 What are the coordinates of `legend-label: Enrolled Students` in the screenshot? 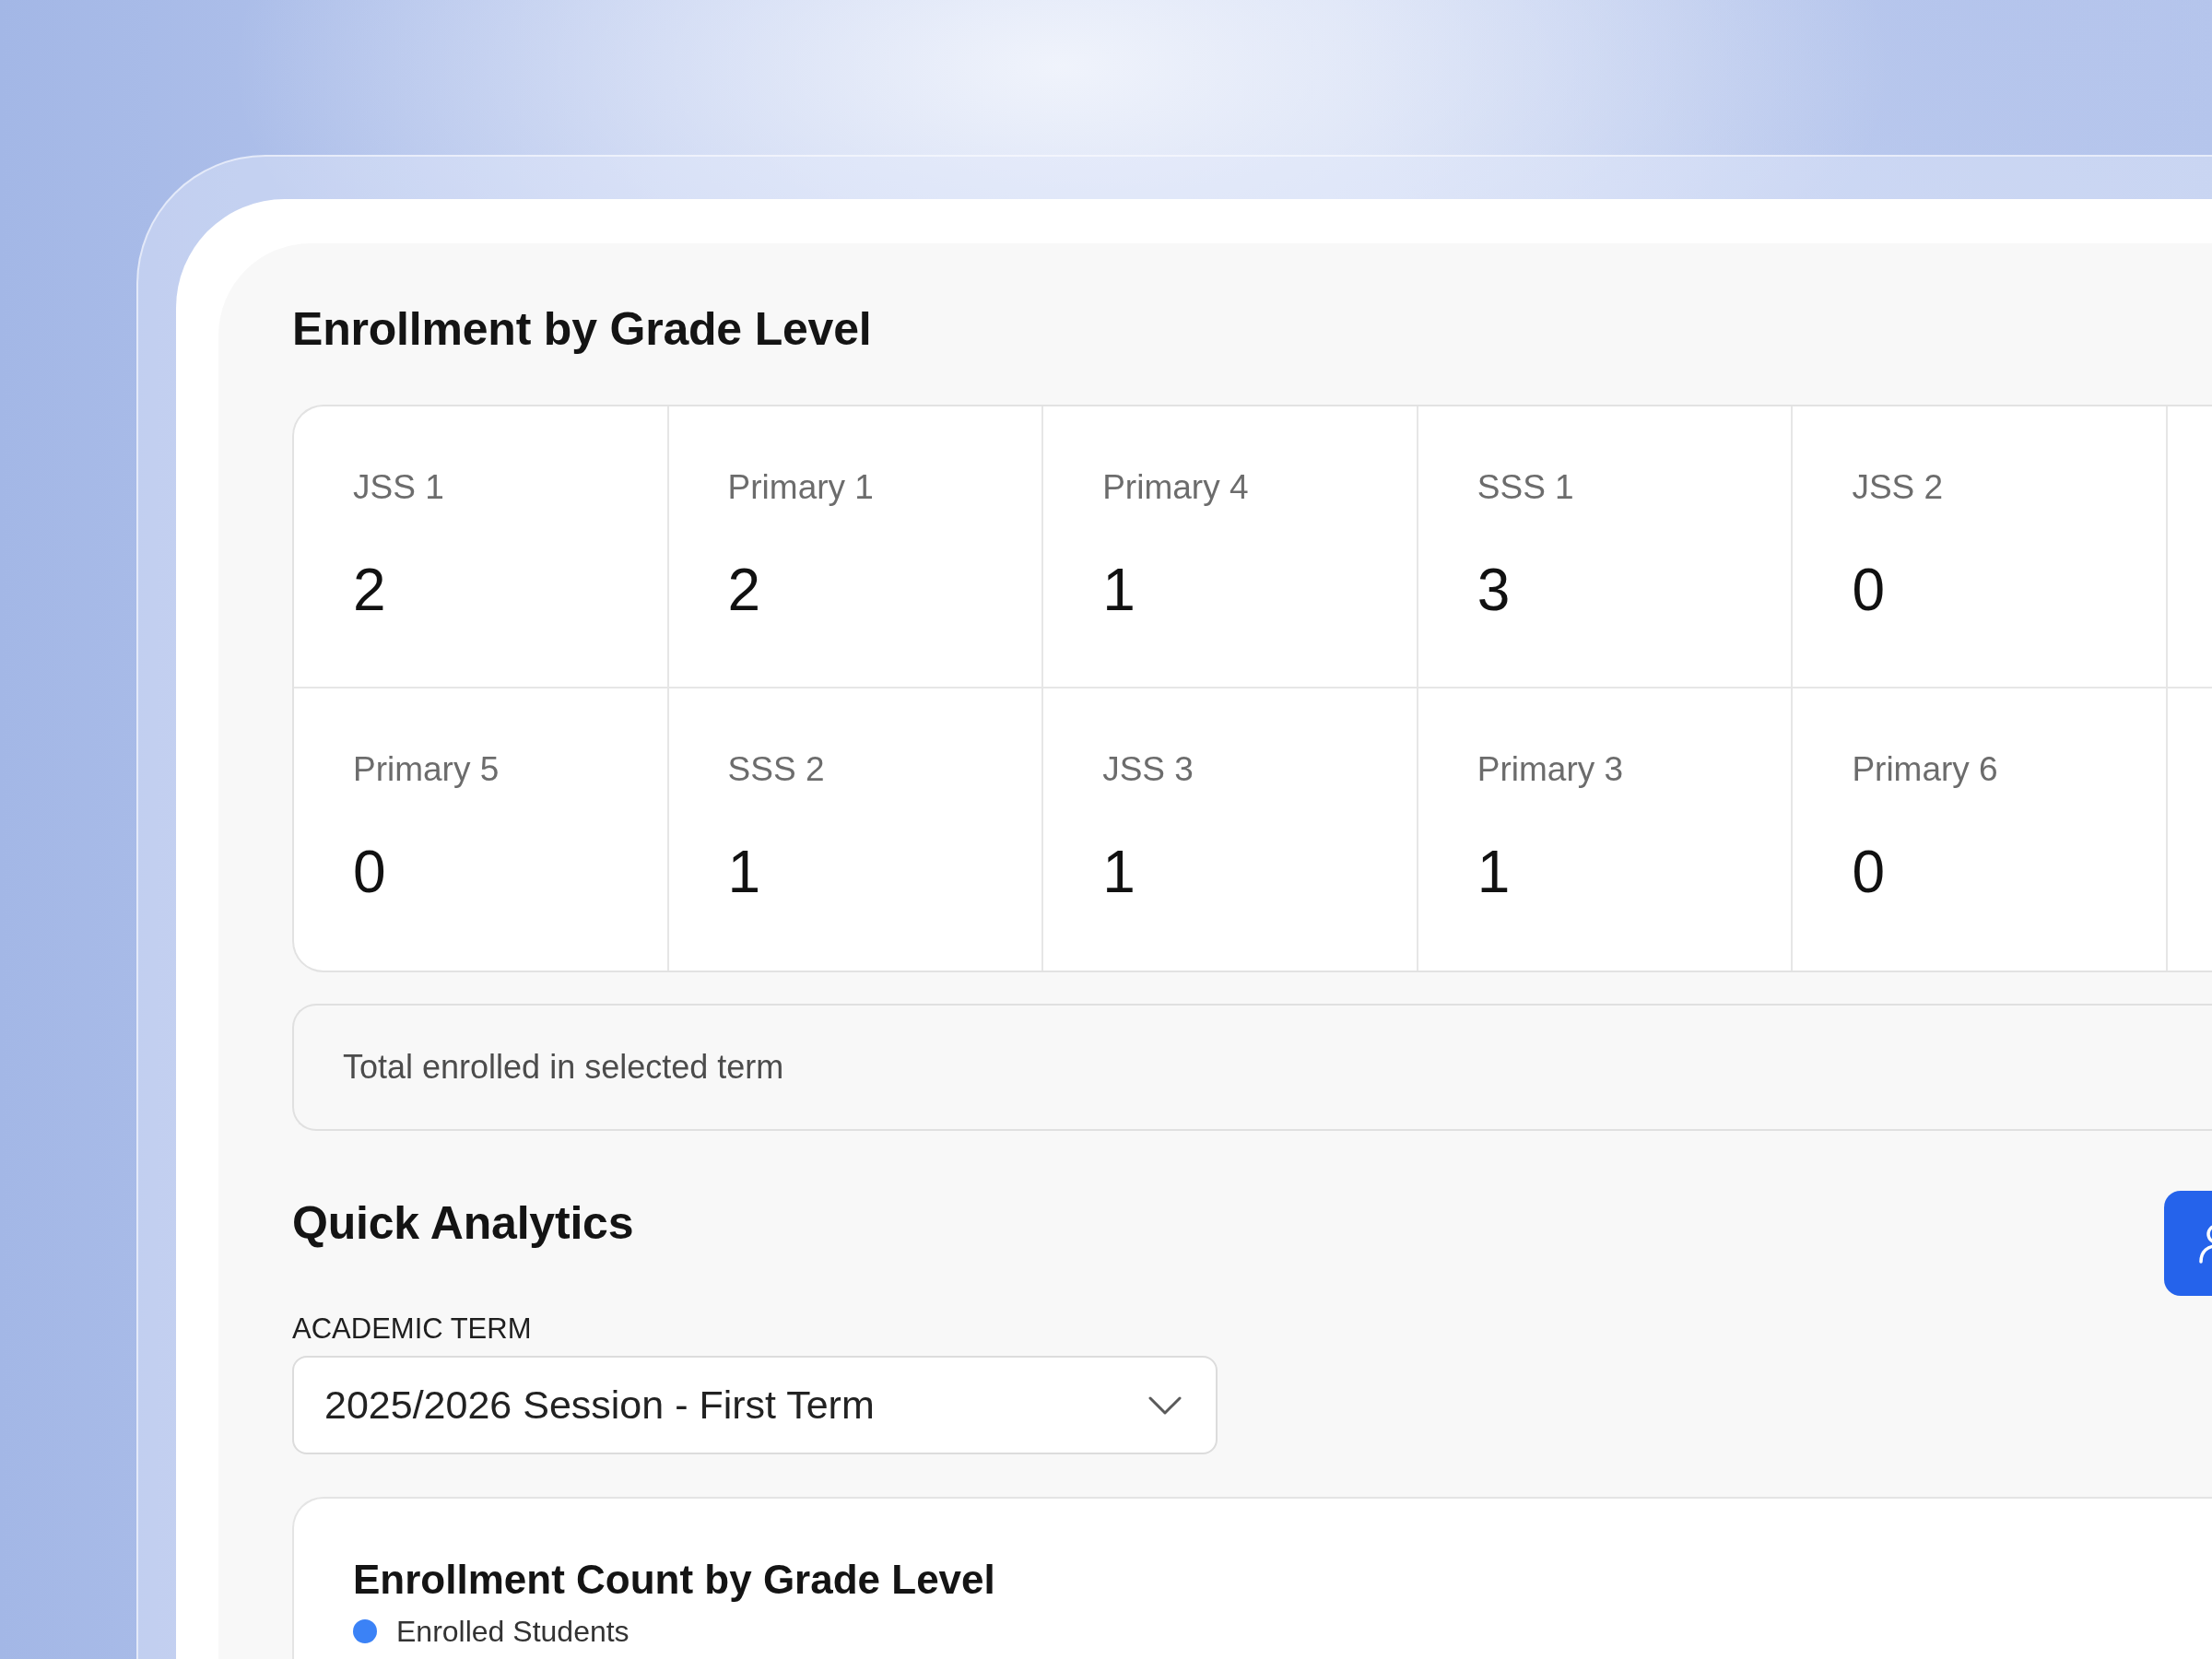 It's located at (512, 1631).